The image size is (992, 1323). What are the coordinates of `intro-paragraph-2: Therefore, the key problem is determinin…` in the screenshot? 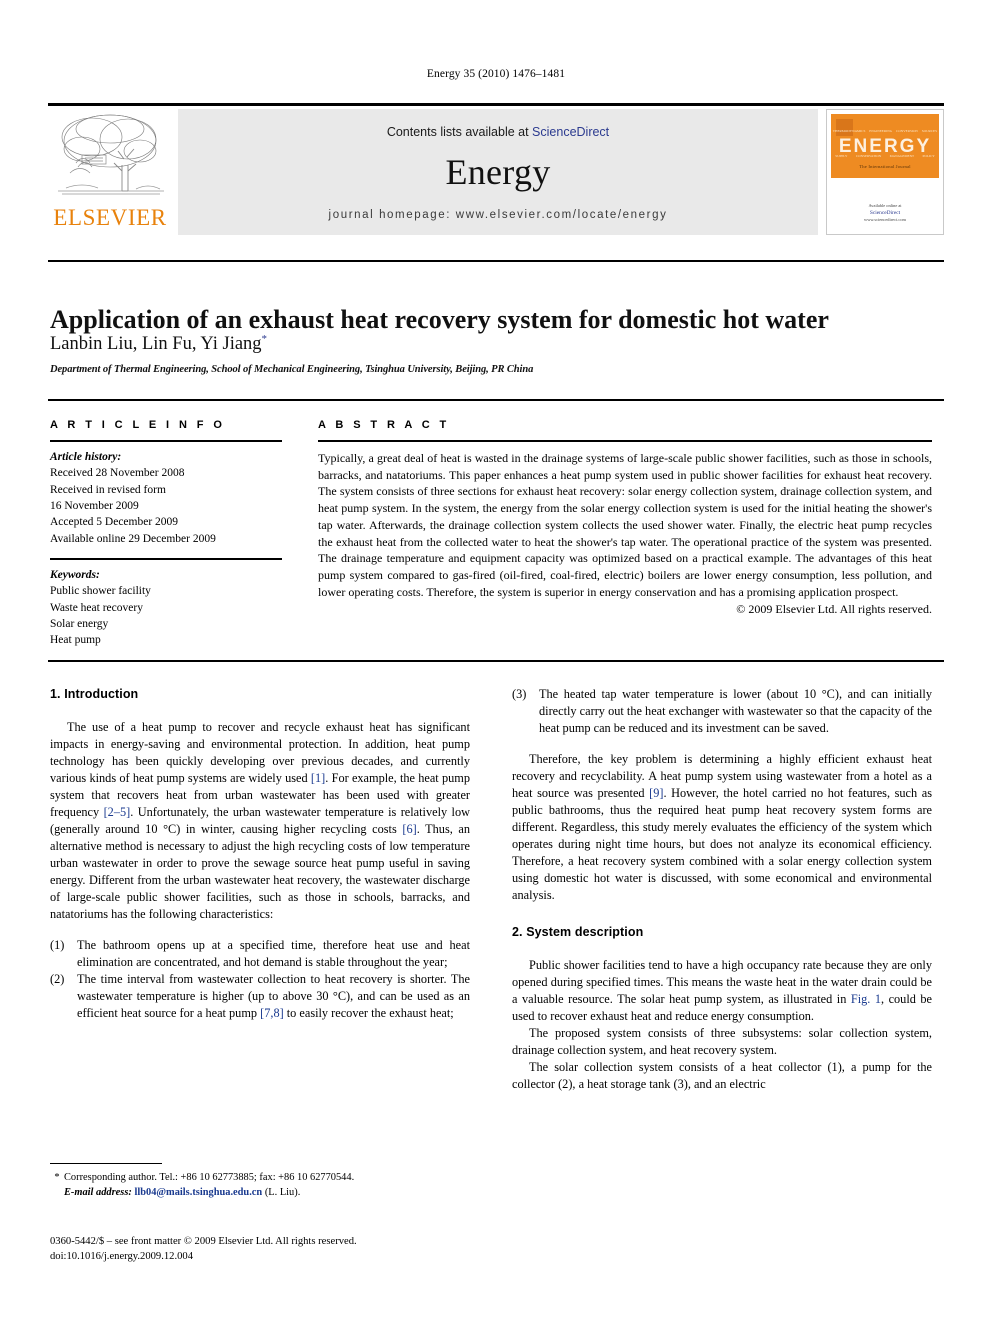 It's located at (722, 827).